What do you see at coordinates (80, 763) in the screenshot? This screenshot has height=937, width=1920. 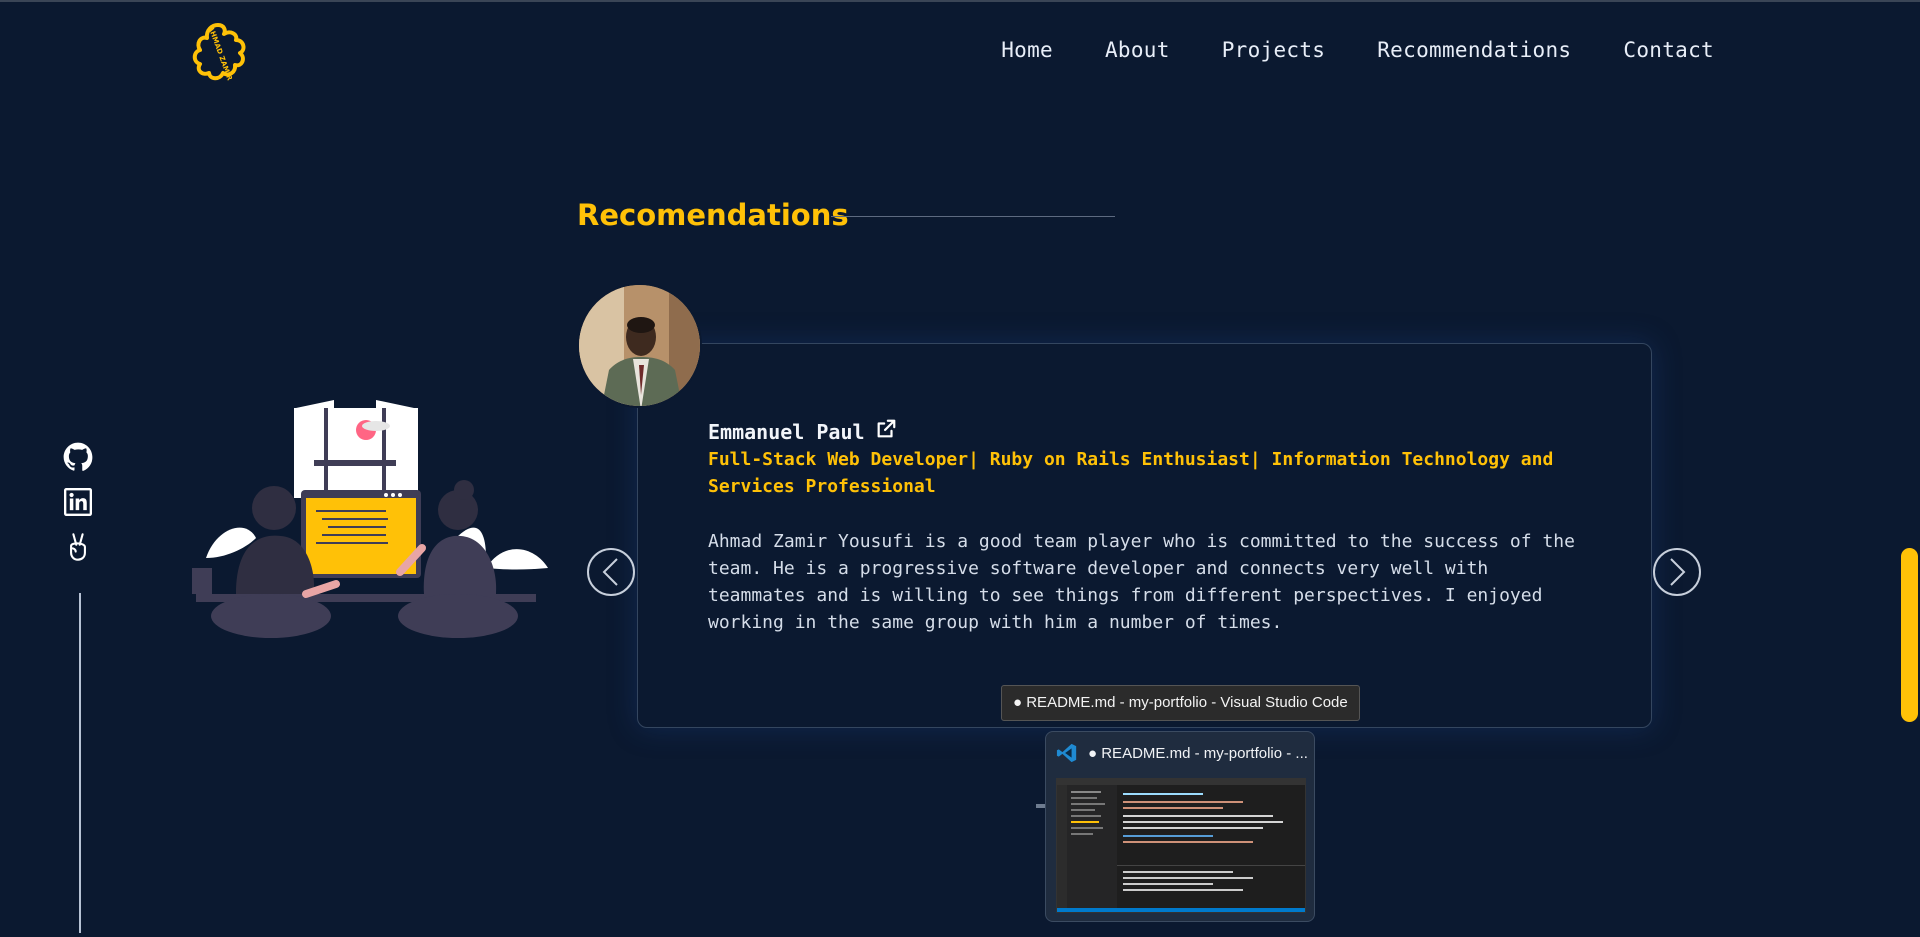 I see `social-divider-line` at bounding box center [80, 763].